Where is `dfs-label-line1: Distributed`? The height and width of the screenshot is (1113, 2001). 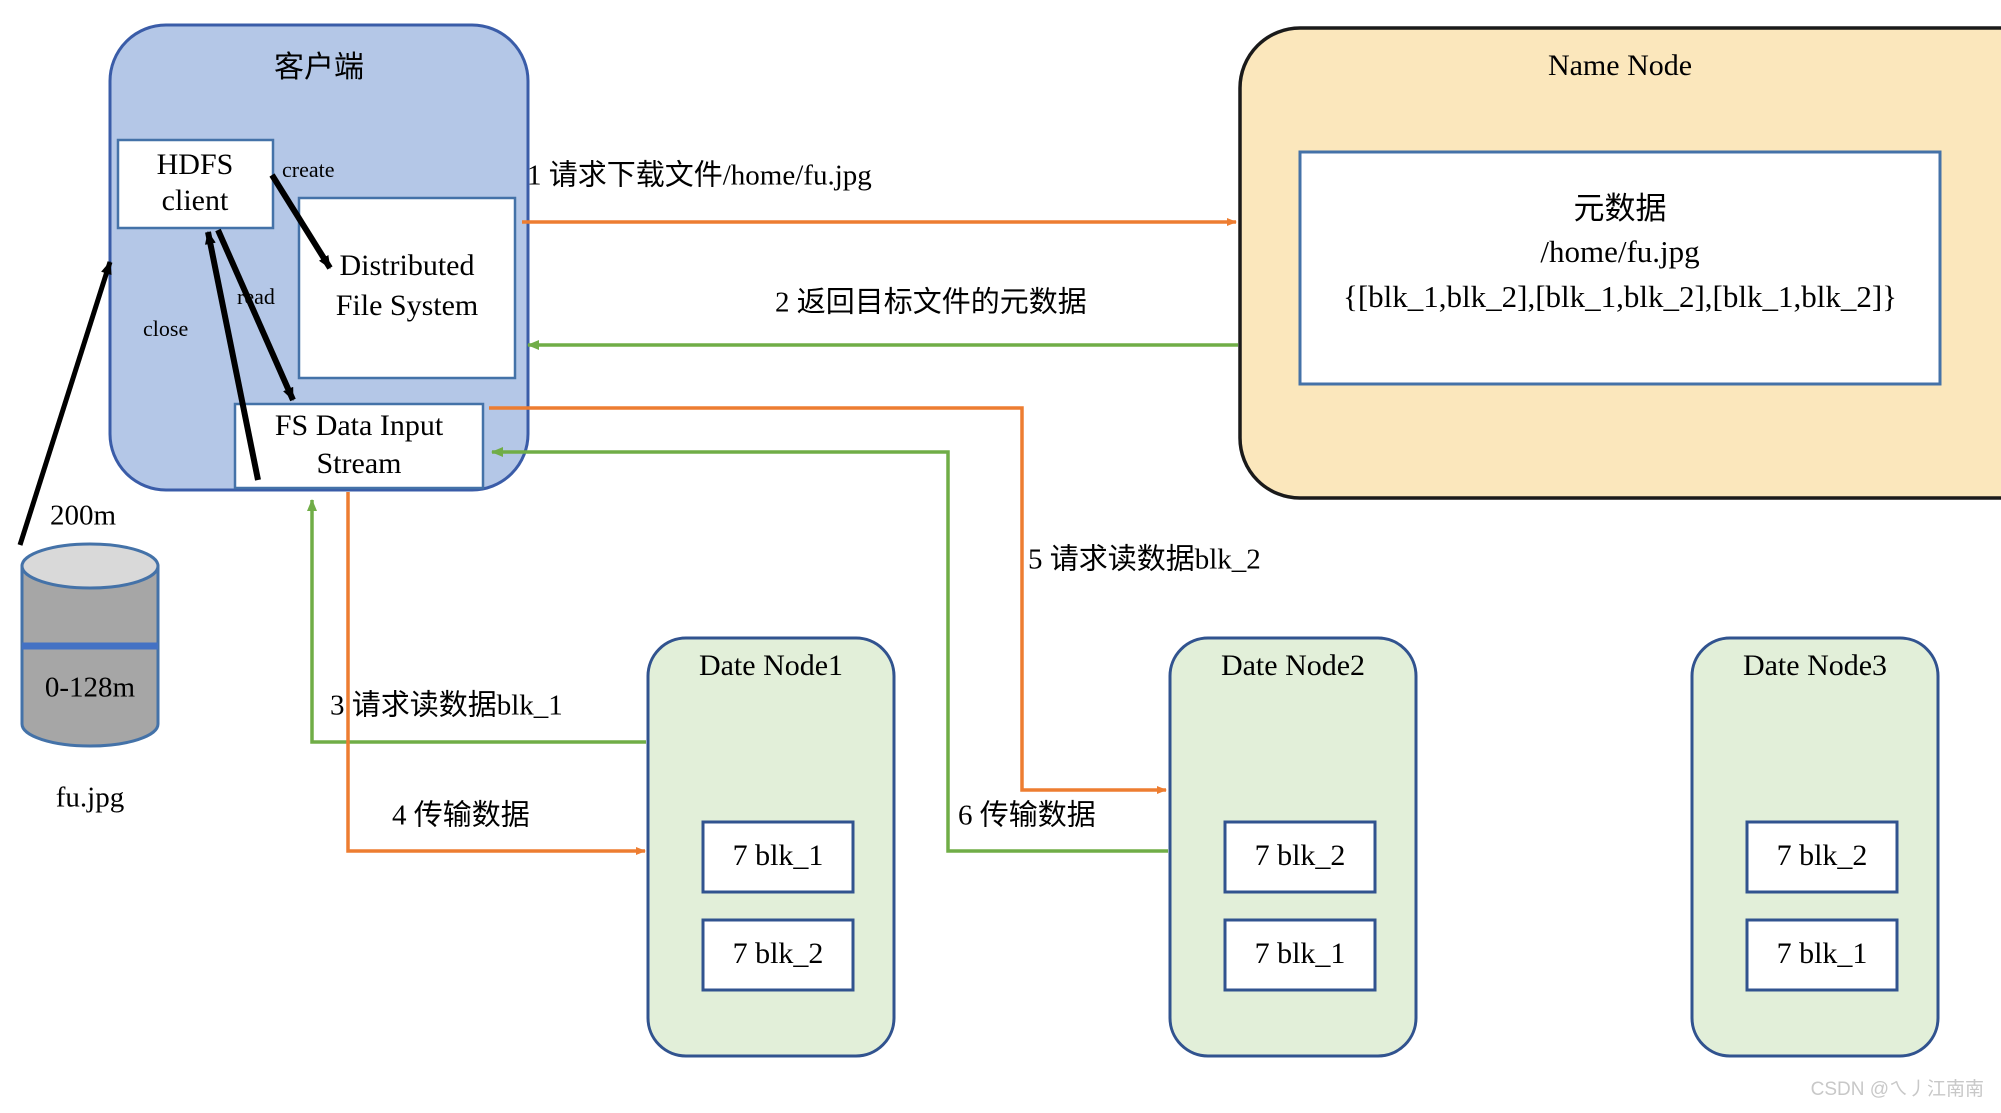 dfs-label-line1: Distributed is located at coordinates (407, 265).